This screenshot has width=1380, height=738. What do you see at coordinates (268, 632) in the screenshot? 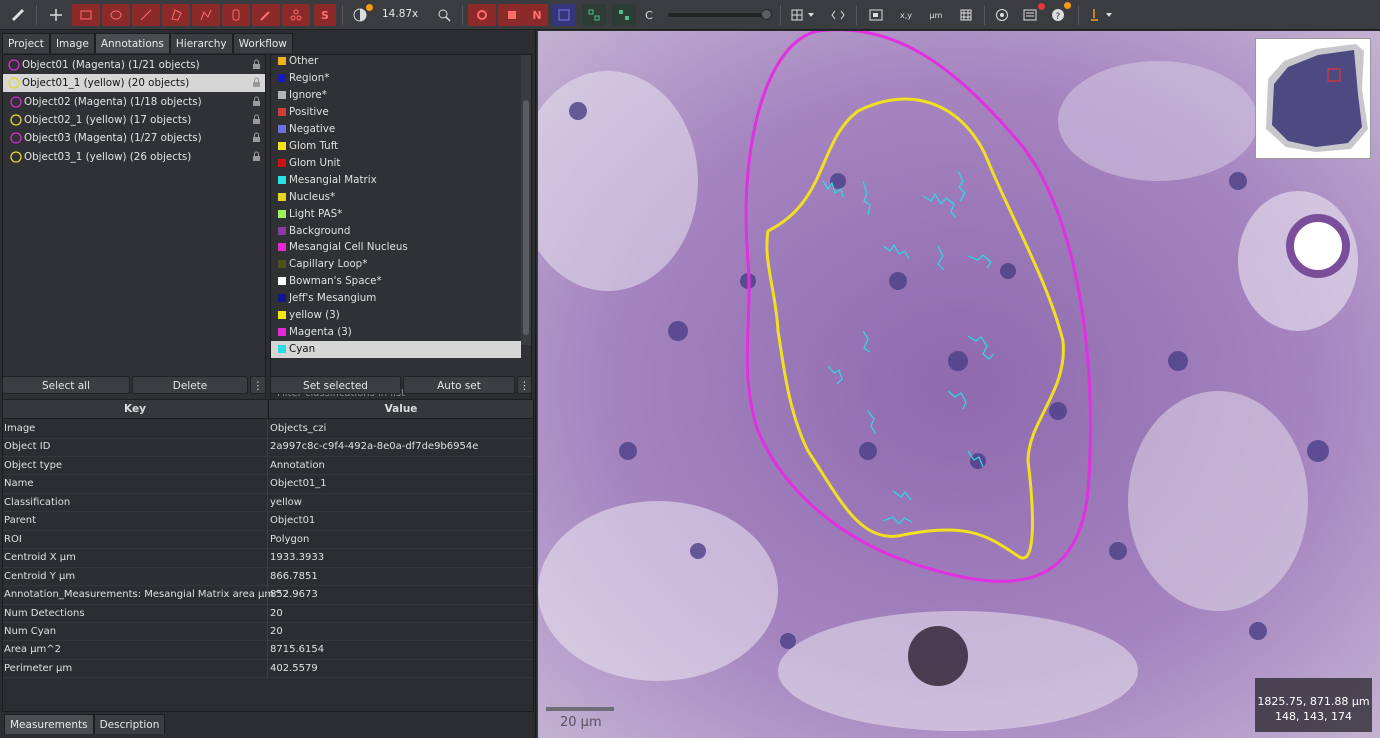
I see `property-row: Num Cyan 20` at bounding box center [268, 632].